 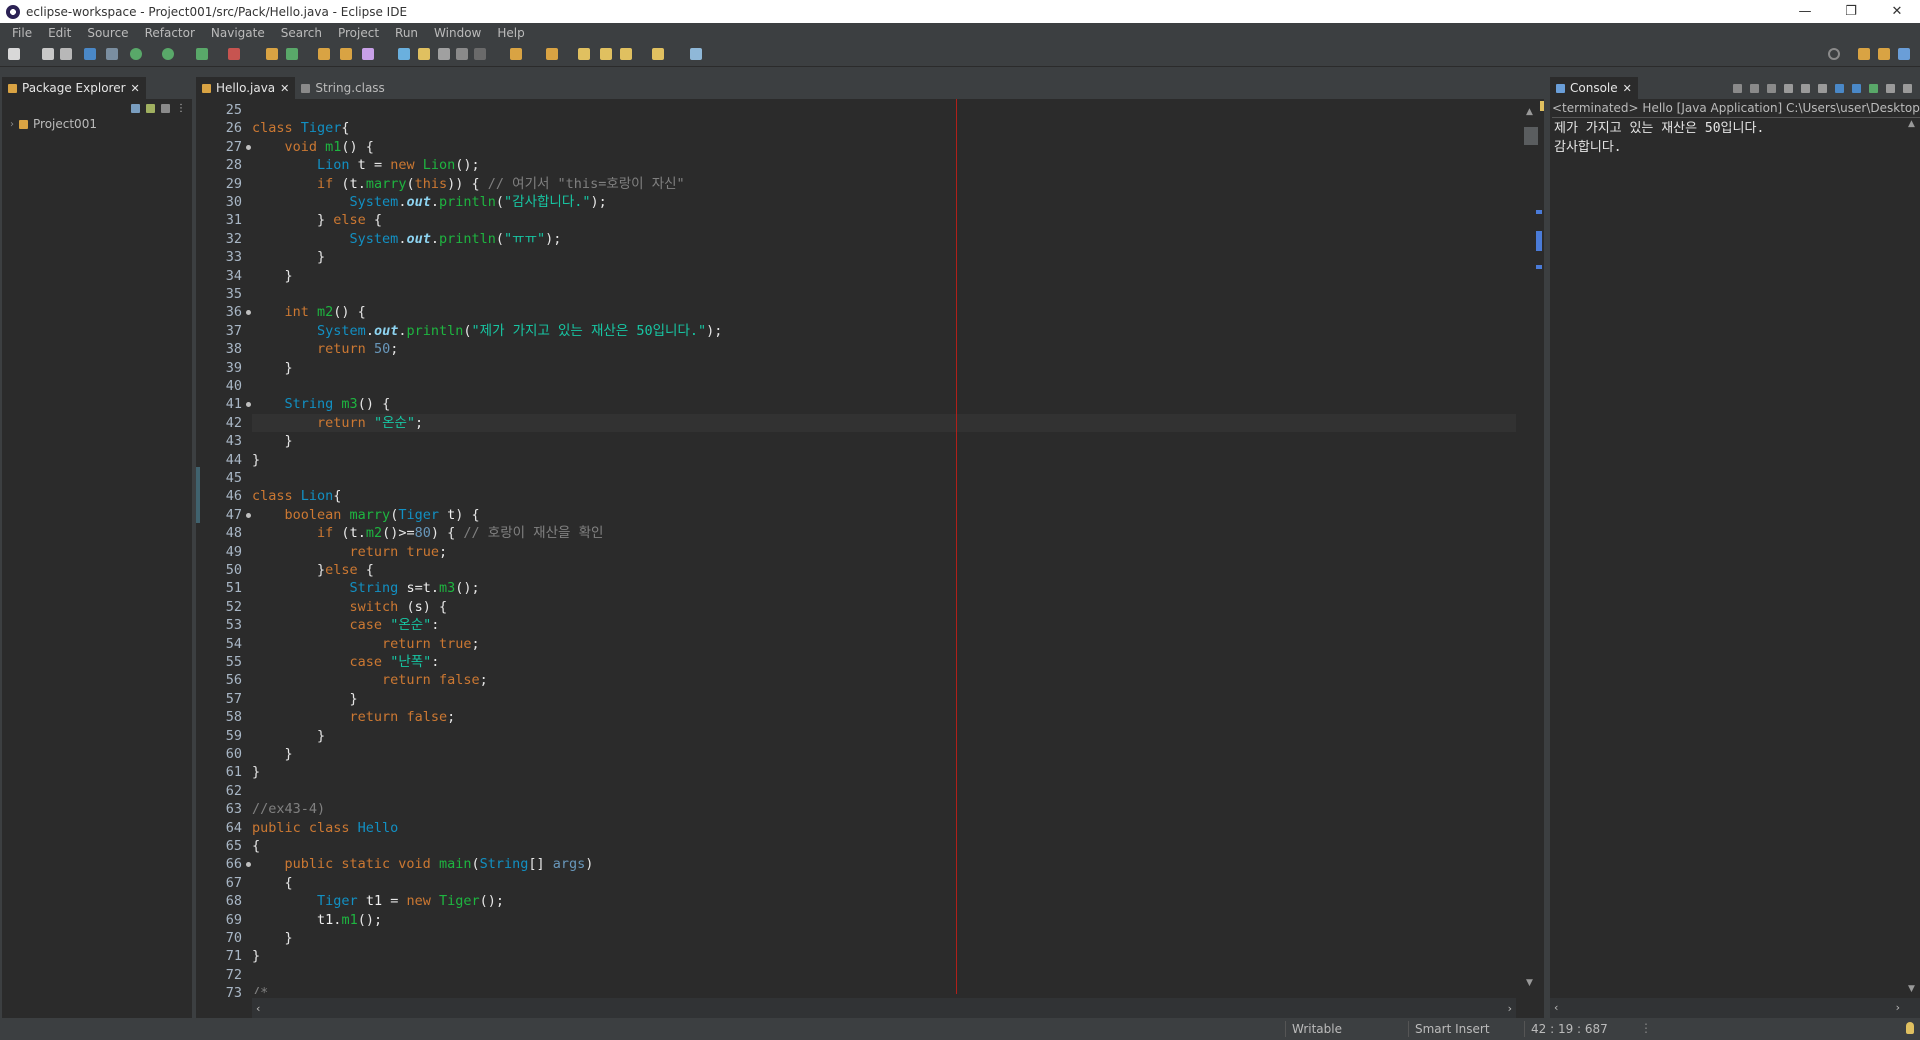 I want to click on code-line: } else {, so click(x=884, y=220).